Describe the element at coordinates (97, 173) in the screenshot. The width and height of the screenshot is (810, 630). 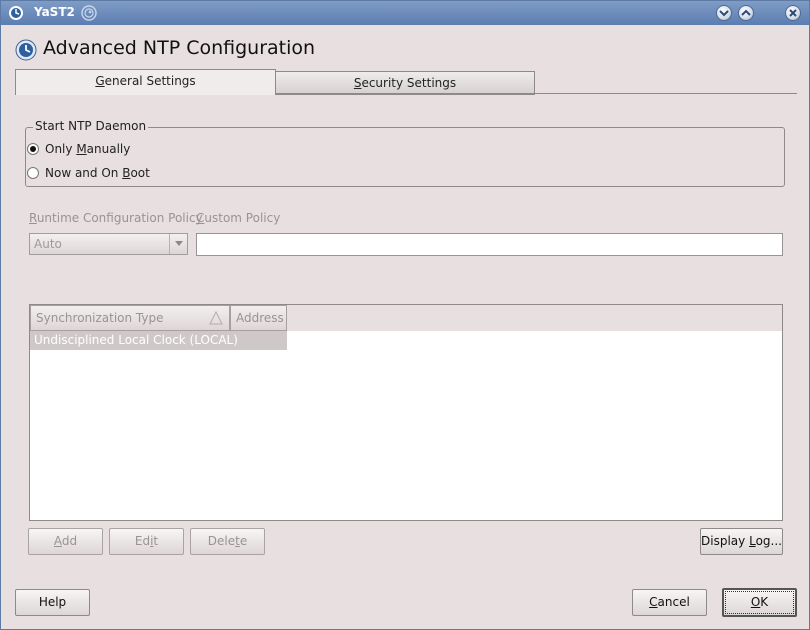
I see `radio-label: Now and On Boot` at that location.